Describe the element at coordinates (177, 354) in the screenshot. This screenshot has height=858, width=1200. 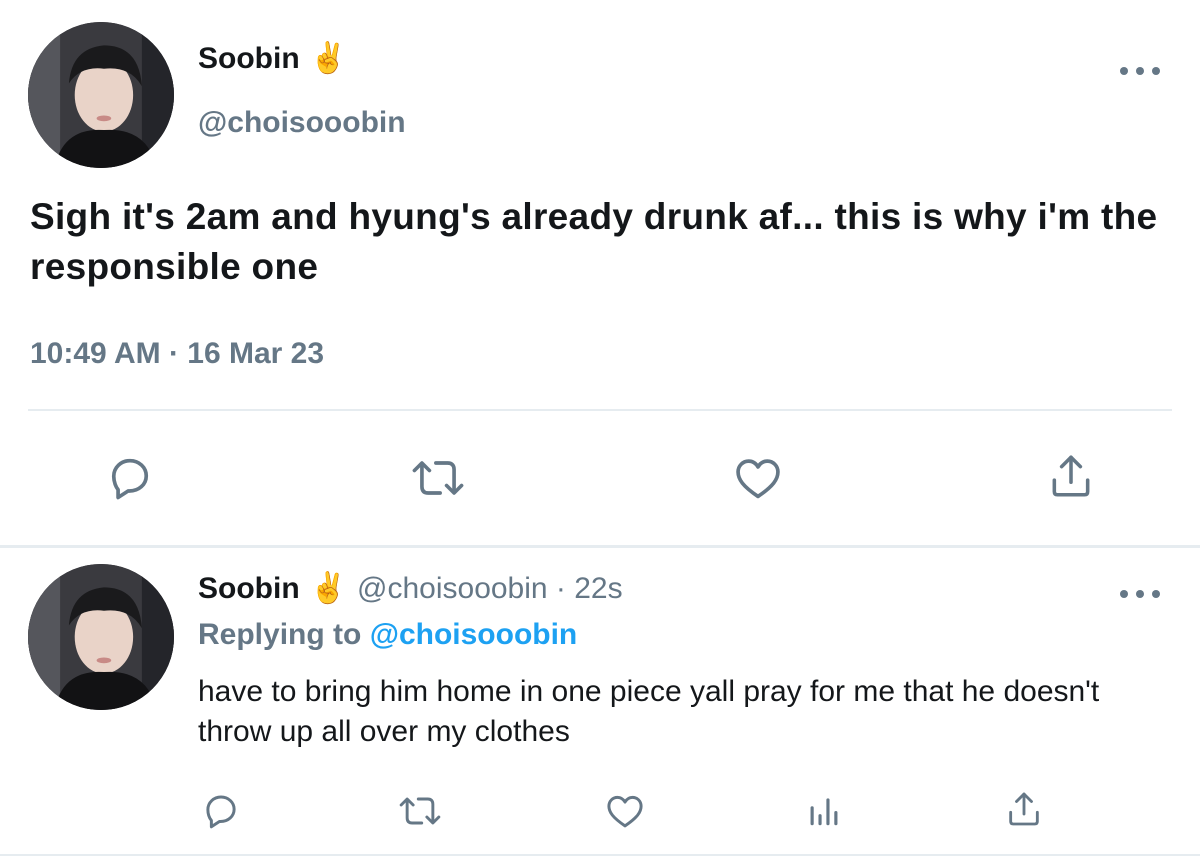
I see `tweet-timestamp: 10:49 AM · 16 Mar 23` at that location.